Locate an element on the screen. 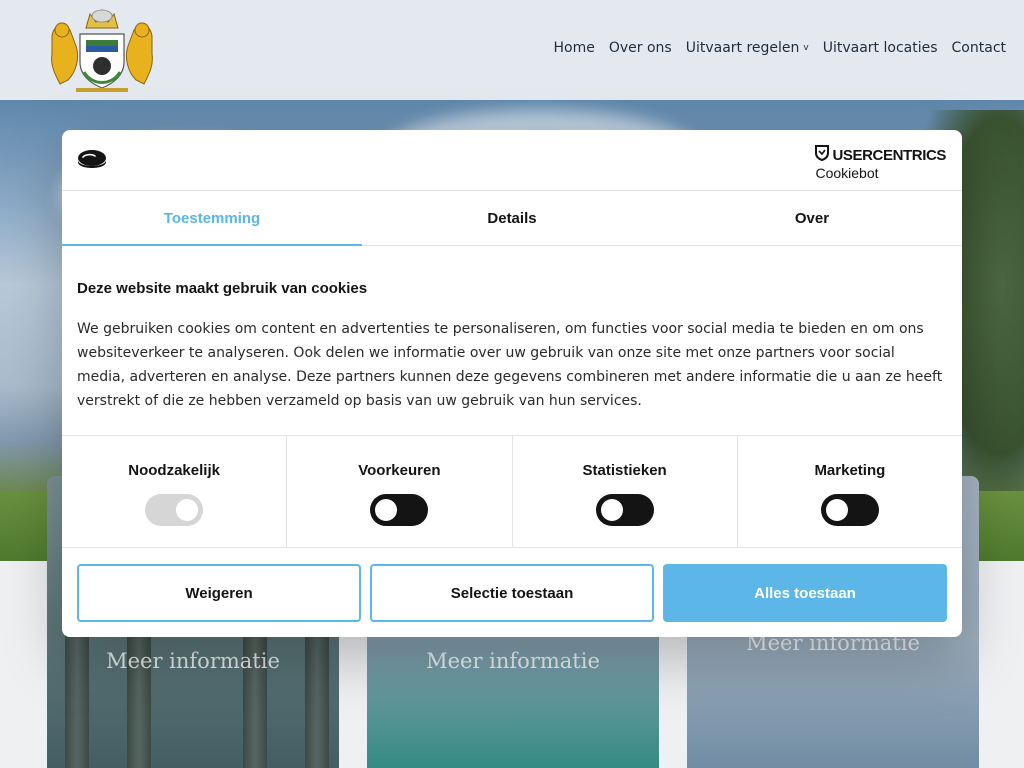  nav-over-ons-label: Over ons is located at coordinates (640, 48).